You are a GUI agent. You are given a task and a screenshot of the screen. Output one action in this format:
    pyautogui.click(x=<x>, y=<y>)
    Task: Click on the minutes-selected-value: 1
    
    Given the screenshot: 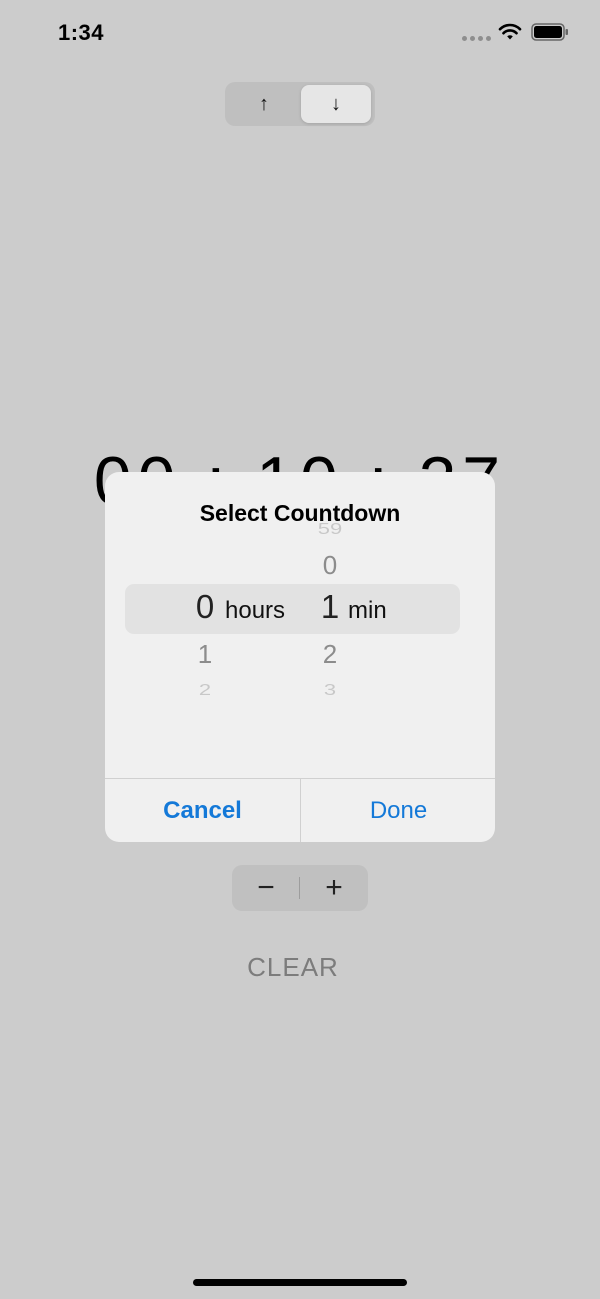 What is the action you would take?
    pyautogui.click(x=330, y=606)
    